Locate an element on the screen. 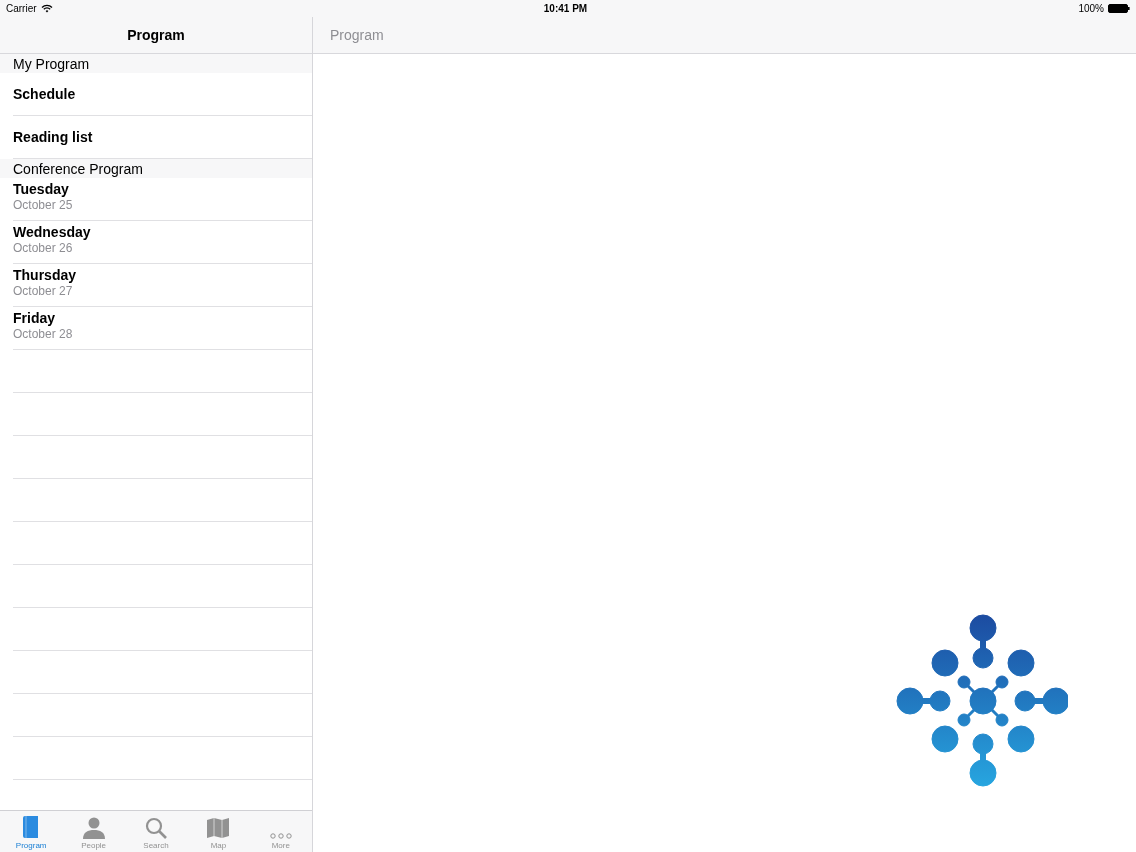 The width and height of the screenshot is (1136, 852). section-header: My Program is located at coordinates (156, 63).